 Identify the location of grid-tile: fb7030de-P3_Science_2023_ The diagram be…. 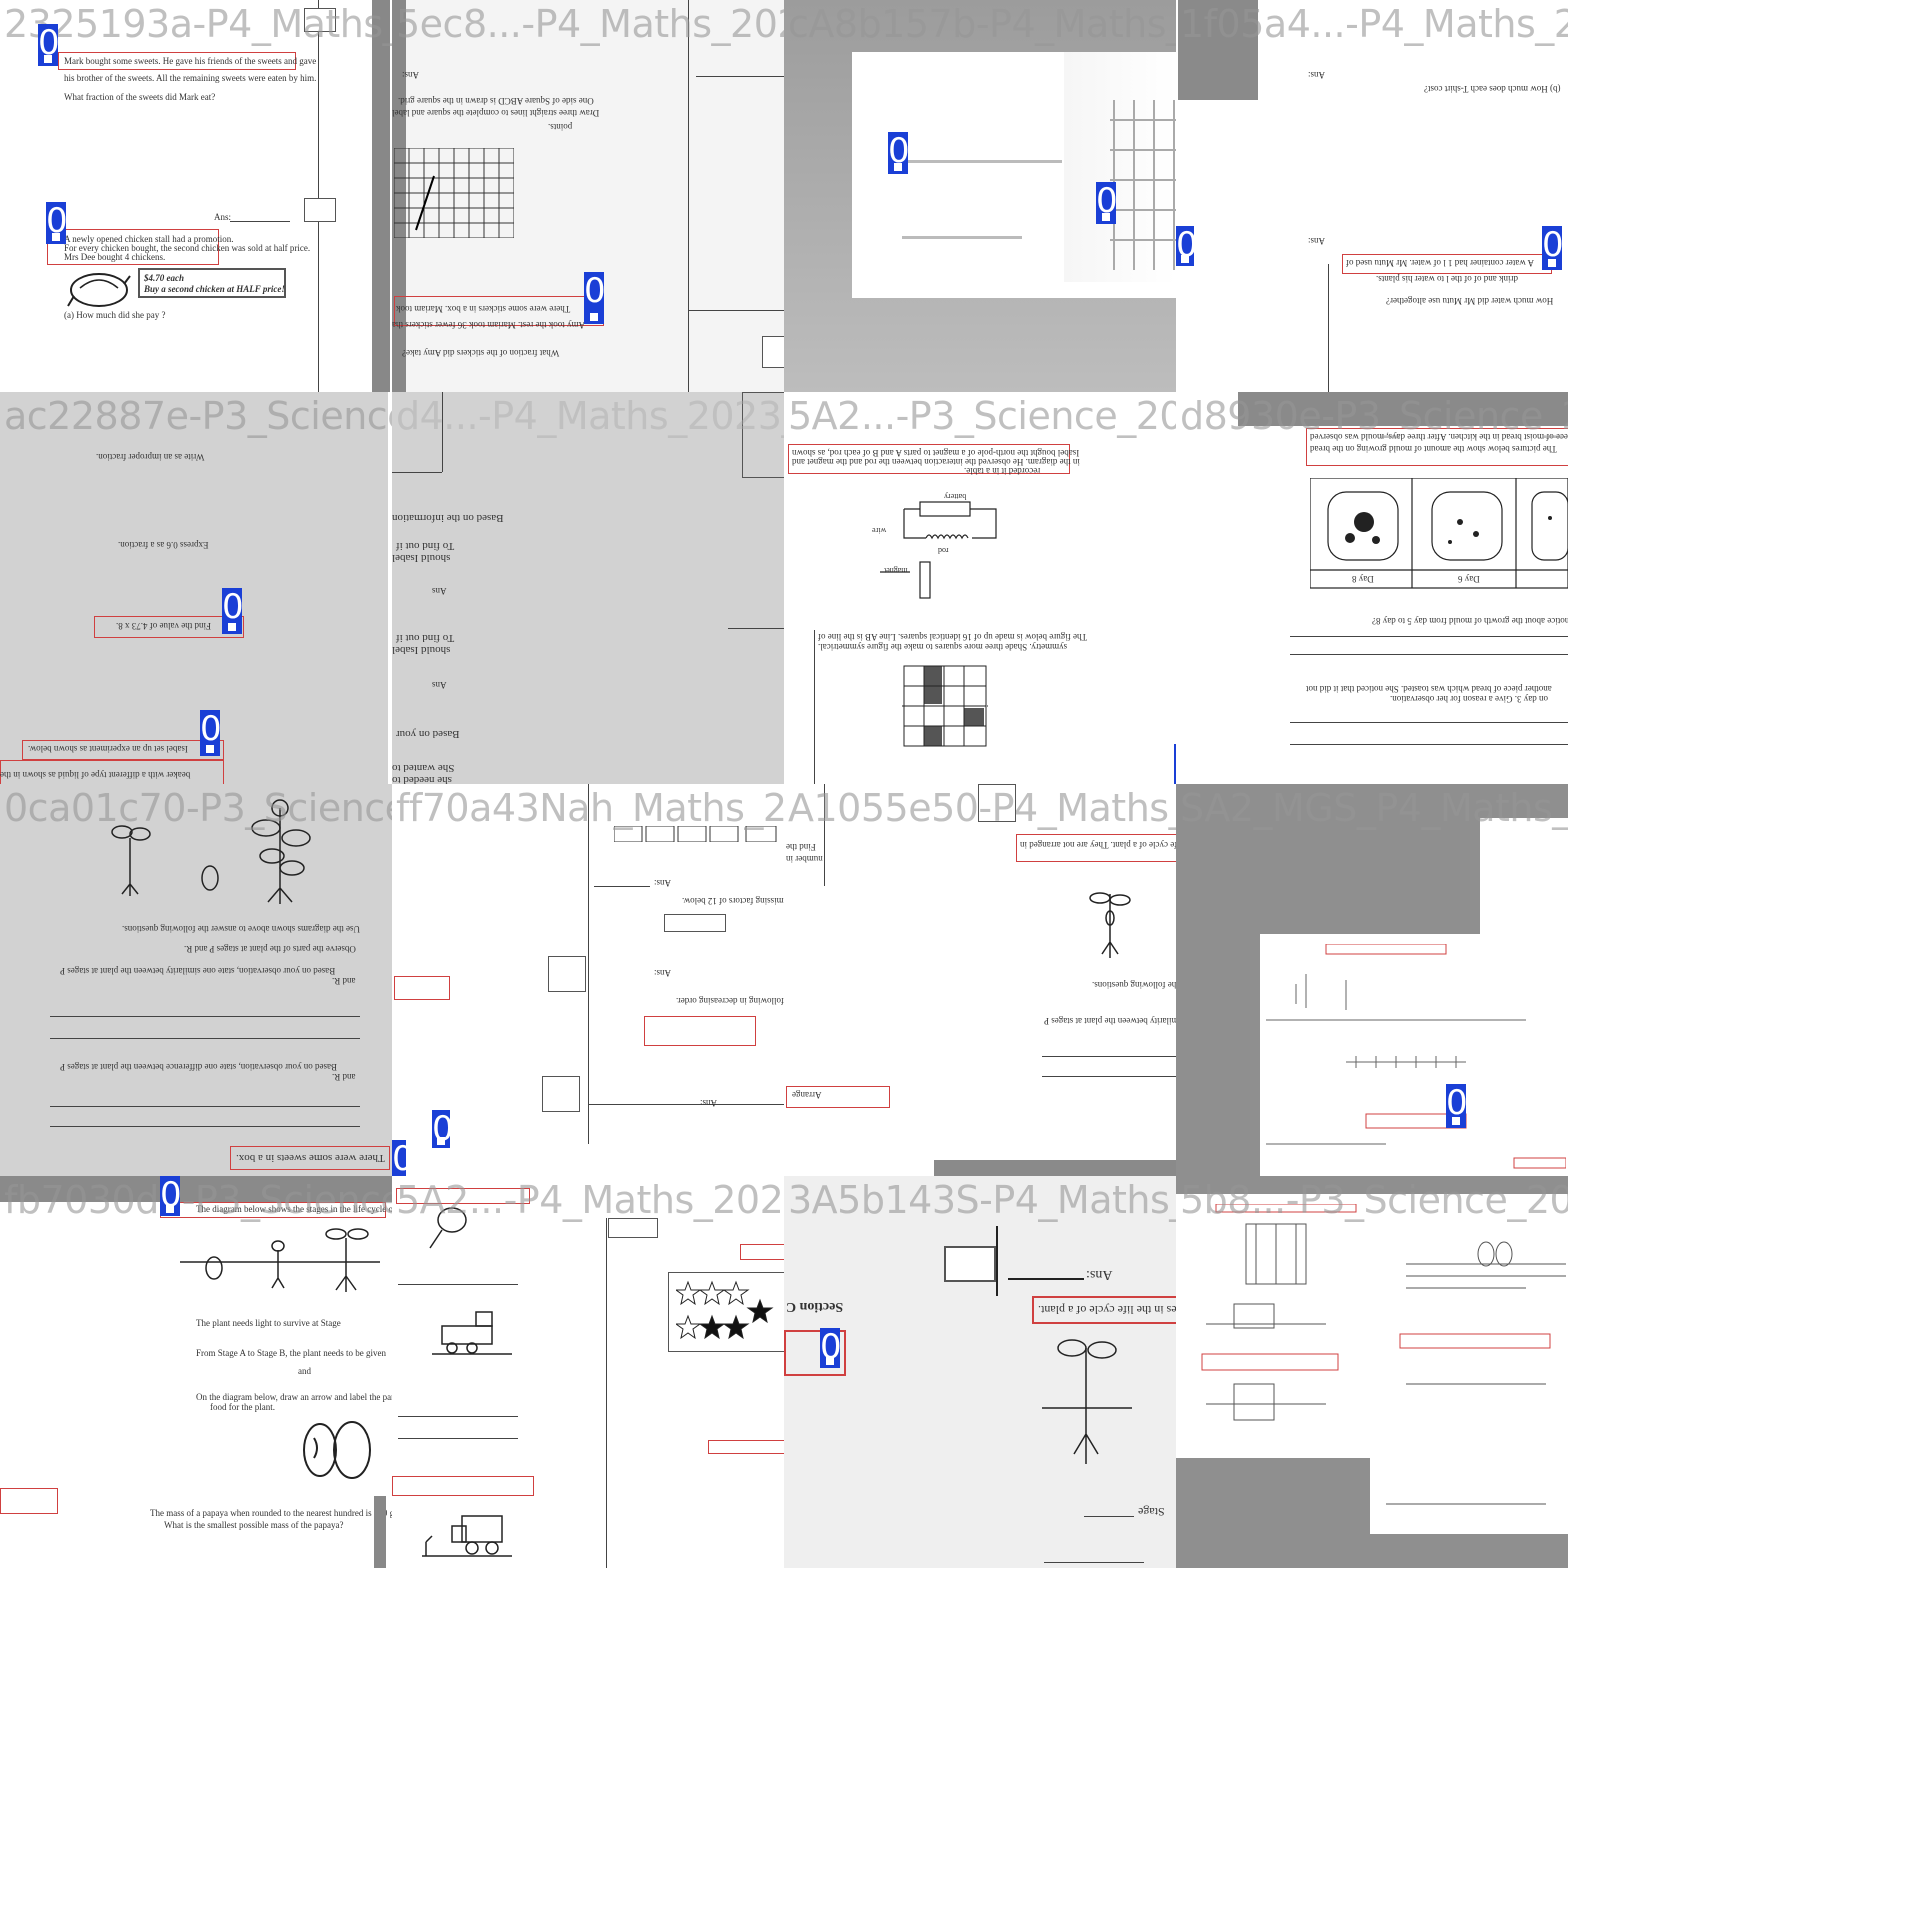
(196, 1372).